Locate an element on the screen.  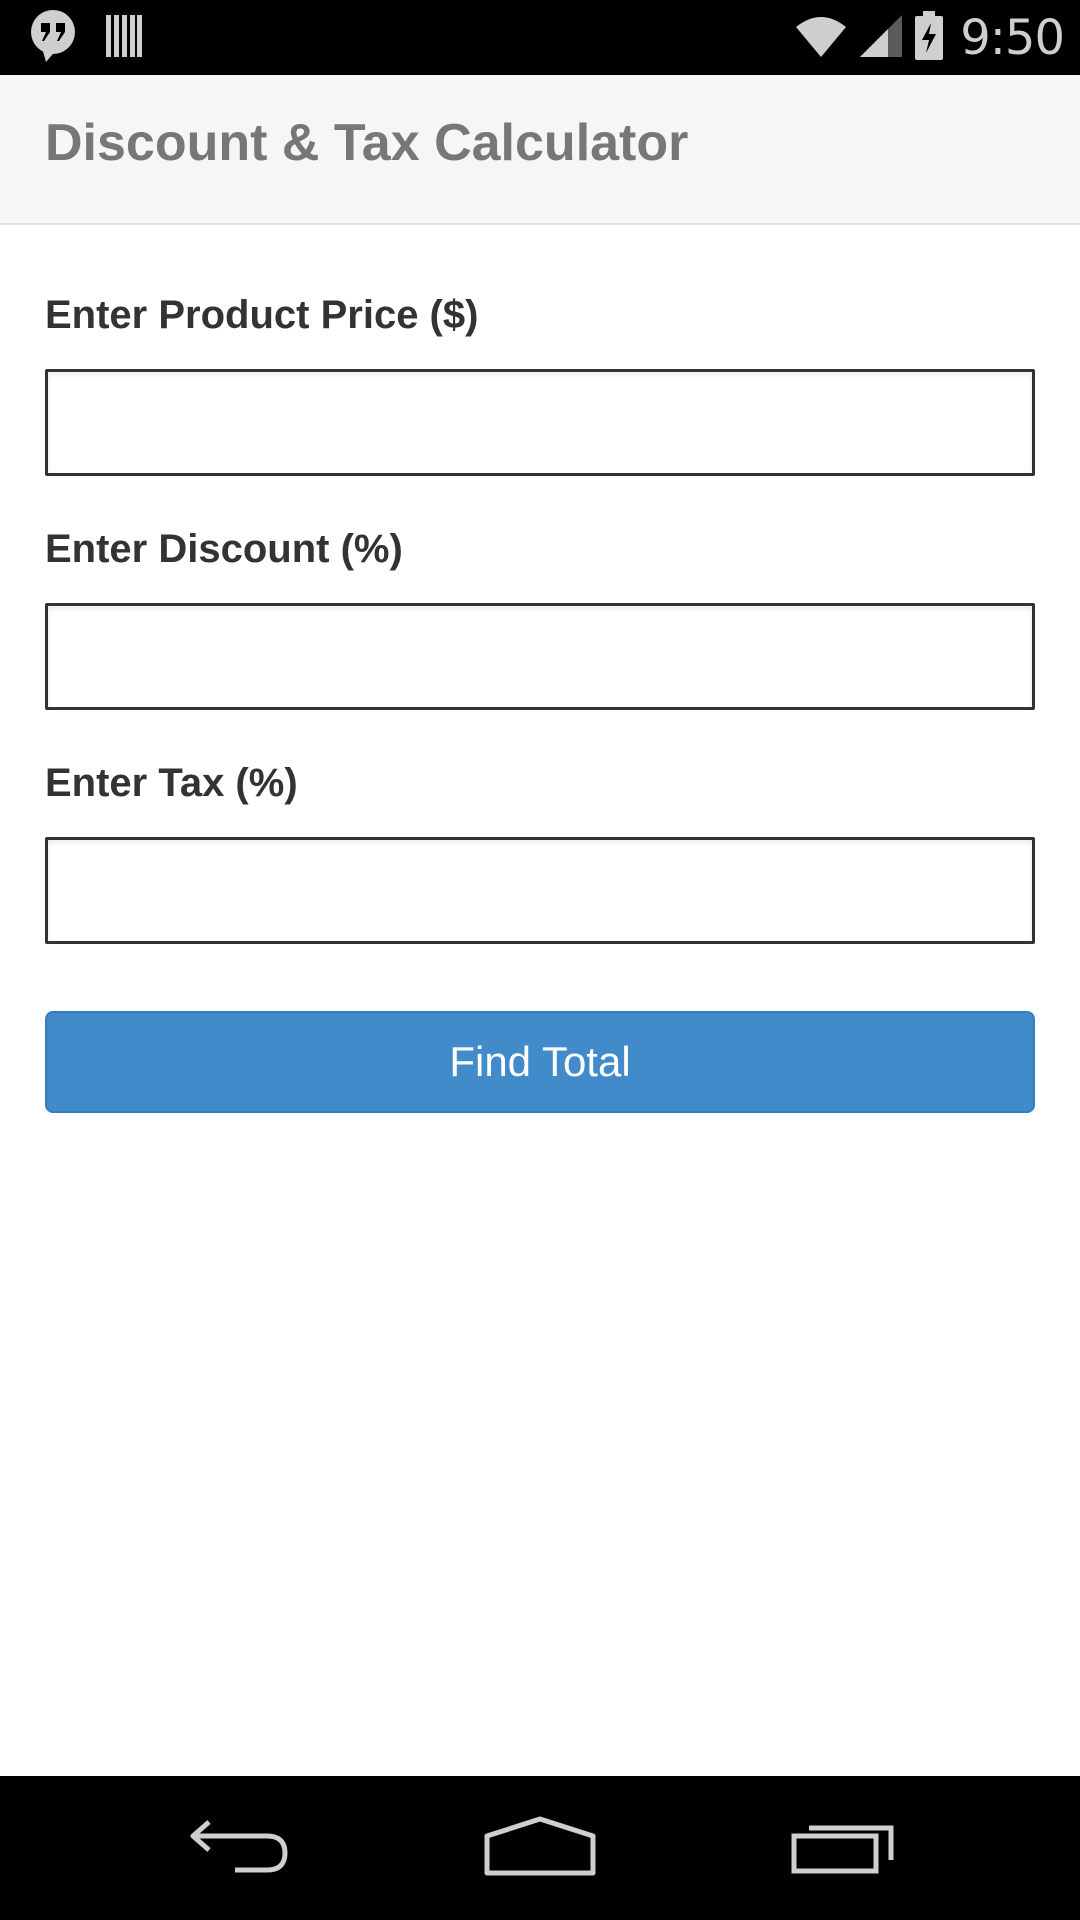
barcode-icon is located at coordinates (124, 38).